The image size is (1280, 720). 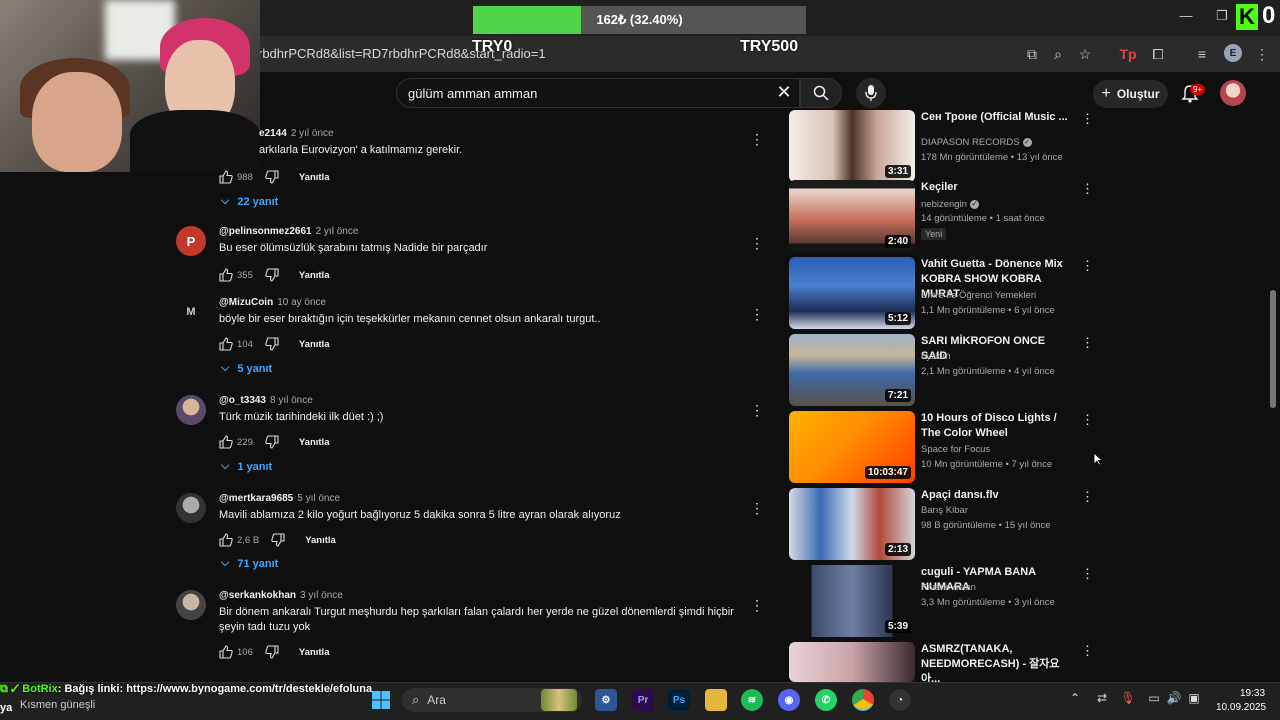 I want to click on video-thumbnail: 3:31, so click(x=852, y=146).